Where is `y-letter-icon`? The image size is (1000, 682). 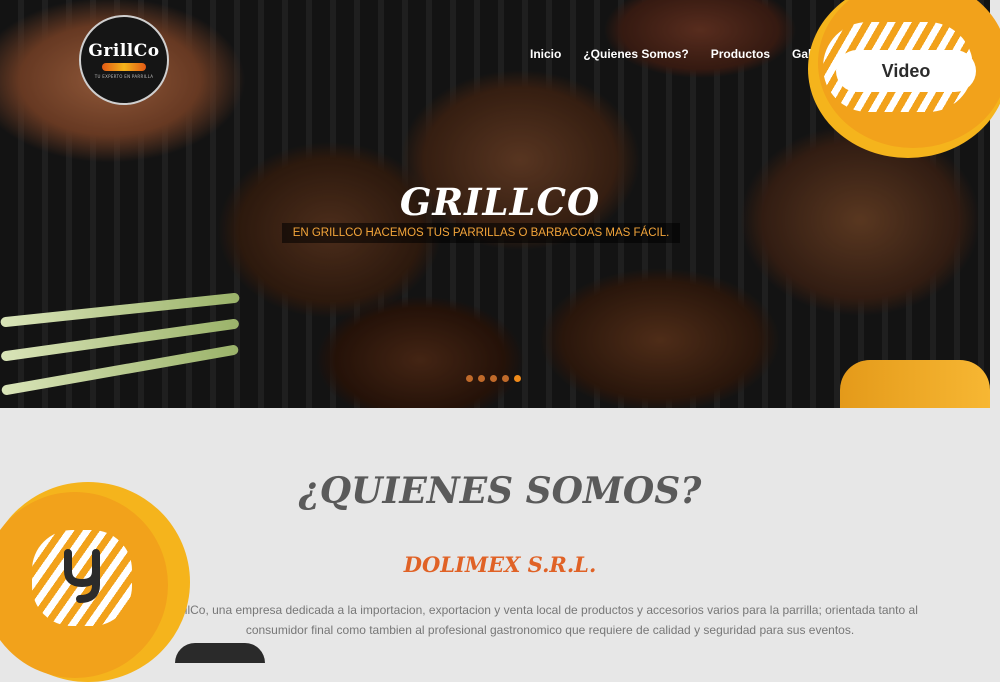
y-letter-icon is located at coordinates (82, 576).